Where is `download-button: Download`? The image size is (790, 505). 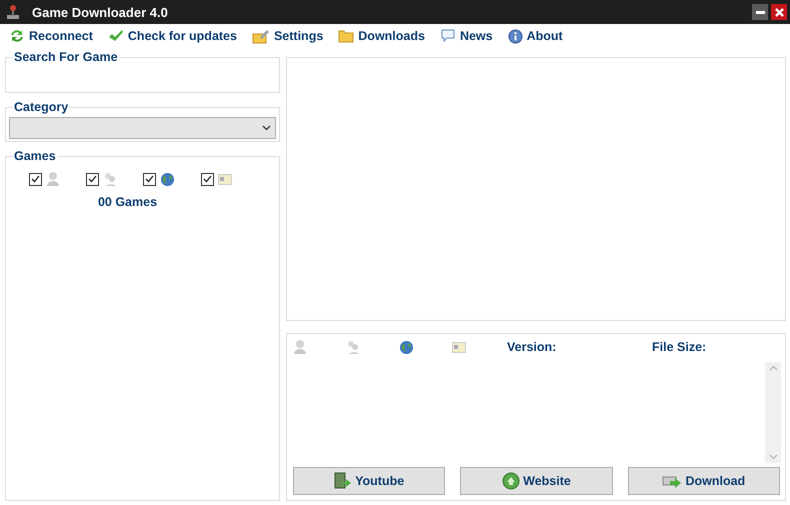 download-button: Download is located at coordinates (704, 481).